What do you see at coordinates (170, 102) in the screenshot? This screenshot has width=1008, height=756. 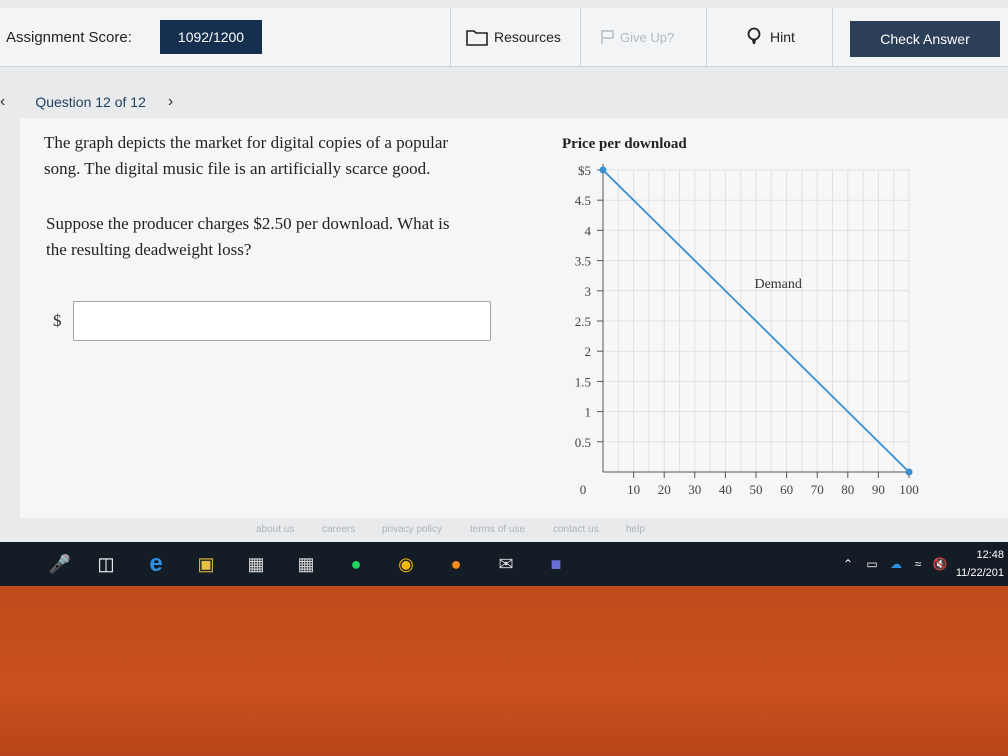 I see `next-question-arrow-icon: ›` at bounding box center [170, 102].